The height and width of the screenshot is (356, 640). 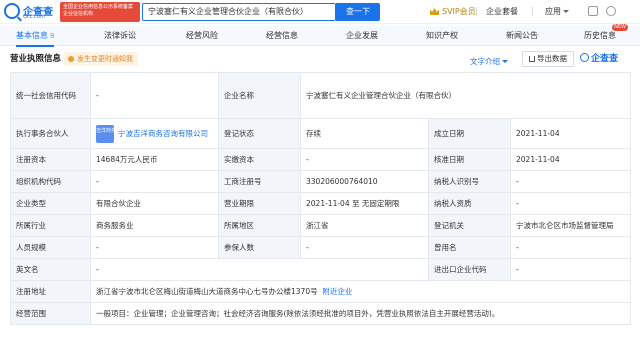 I want to click on label-former-name: 曾用名, so click(x=469, y=247).